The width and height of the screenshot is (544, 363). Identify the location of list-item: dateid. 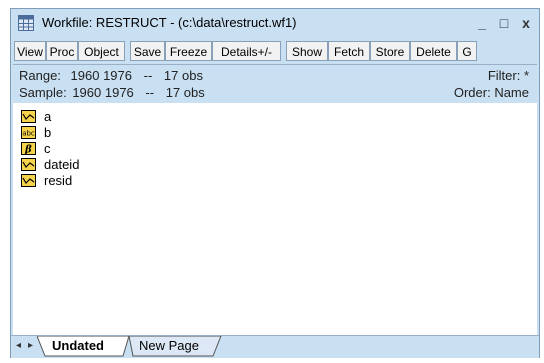
(50, 165).